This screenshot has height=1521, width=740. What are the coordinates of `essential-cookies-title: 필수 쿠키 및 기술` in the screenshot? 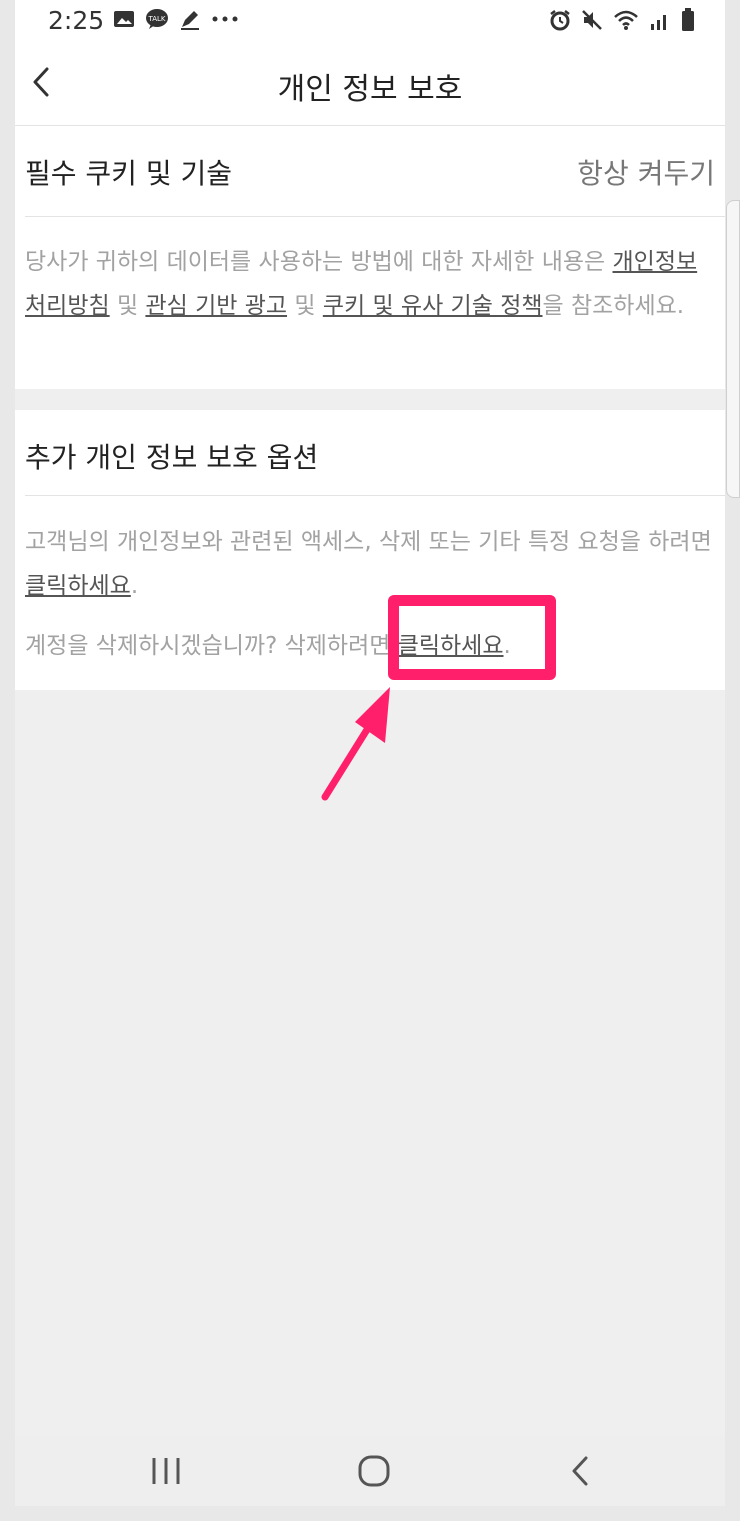 It's located at (129, 173).